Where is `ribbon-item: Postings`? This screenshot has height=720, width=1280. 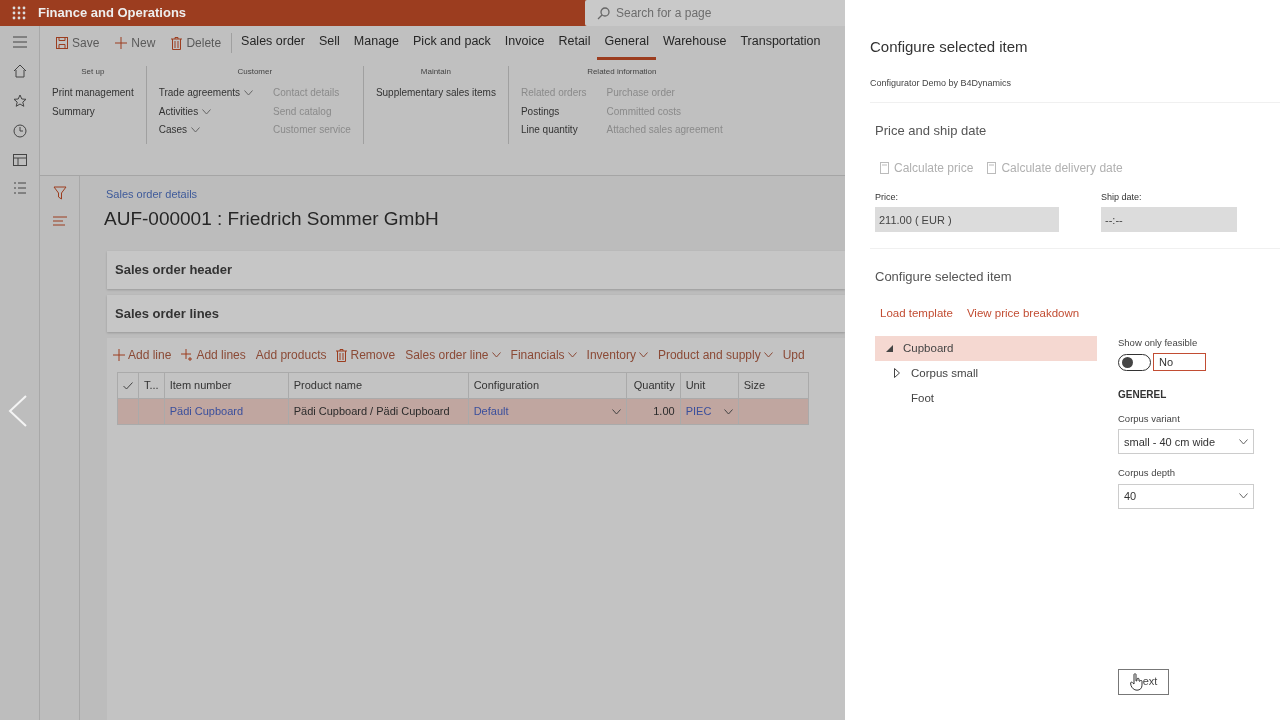
ribbon-item: Postings is located at coordinates (553, 111).